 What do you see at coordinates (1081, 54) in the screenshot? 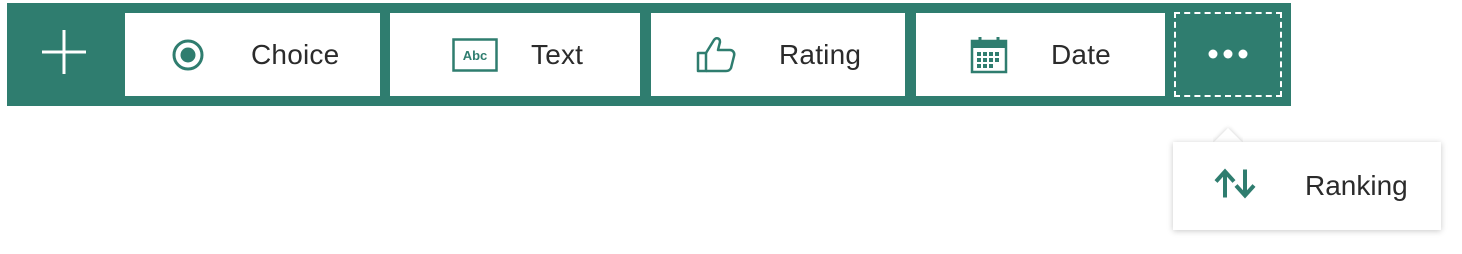
I see `date-label: Date` at bounding box center [1081, 54].